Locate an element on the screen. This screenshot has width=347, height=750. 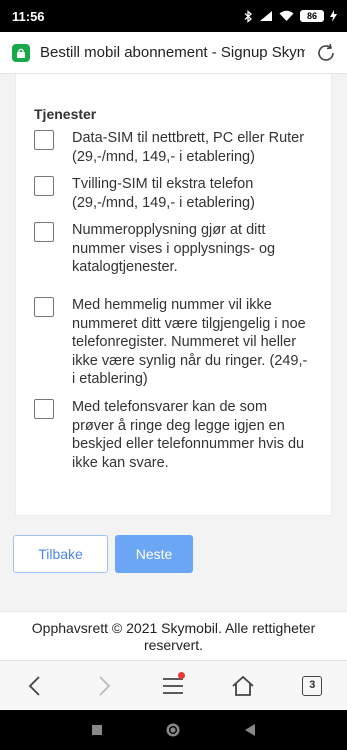
notification-dot is located at coordinates (182, 675).